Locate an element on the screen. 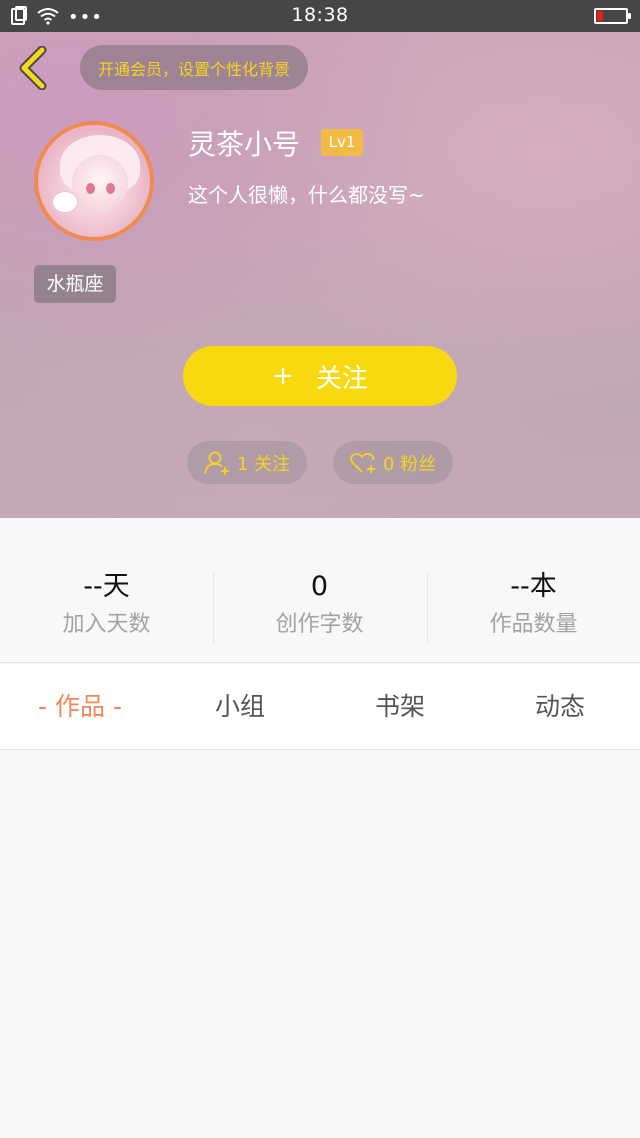 The height and width of the screenshot is (1138, 640). follow-button-label: 关注 is located at coordinates (341, 378).